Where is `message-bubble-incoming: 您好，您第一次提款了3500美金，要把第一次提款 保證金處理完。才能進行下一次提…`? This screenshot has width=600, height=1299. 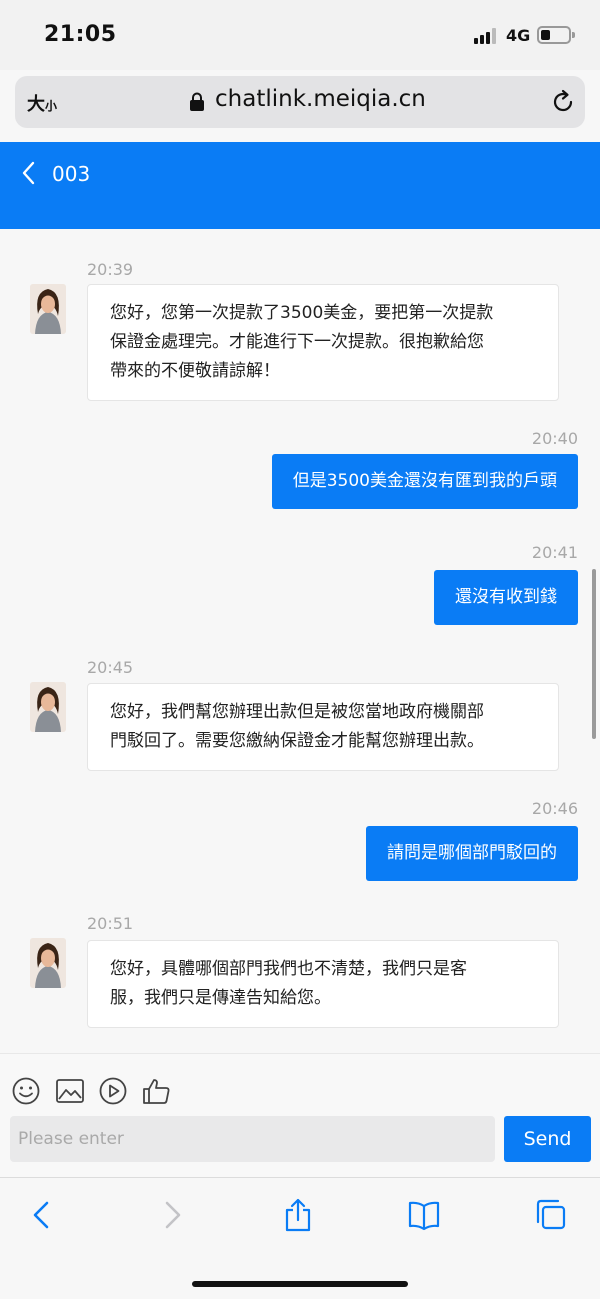 message-bubble-incoming: 您好，您第一次提款了3500美金，要把第一次提款 保證金處理完。才能進行下一次提… is located at coordinates (323, 342).